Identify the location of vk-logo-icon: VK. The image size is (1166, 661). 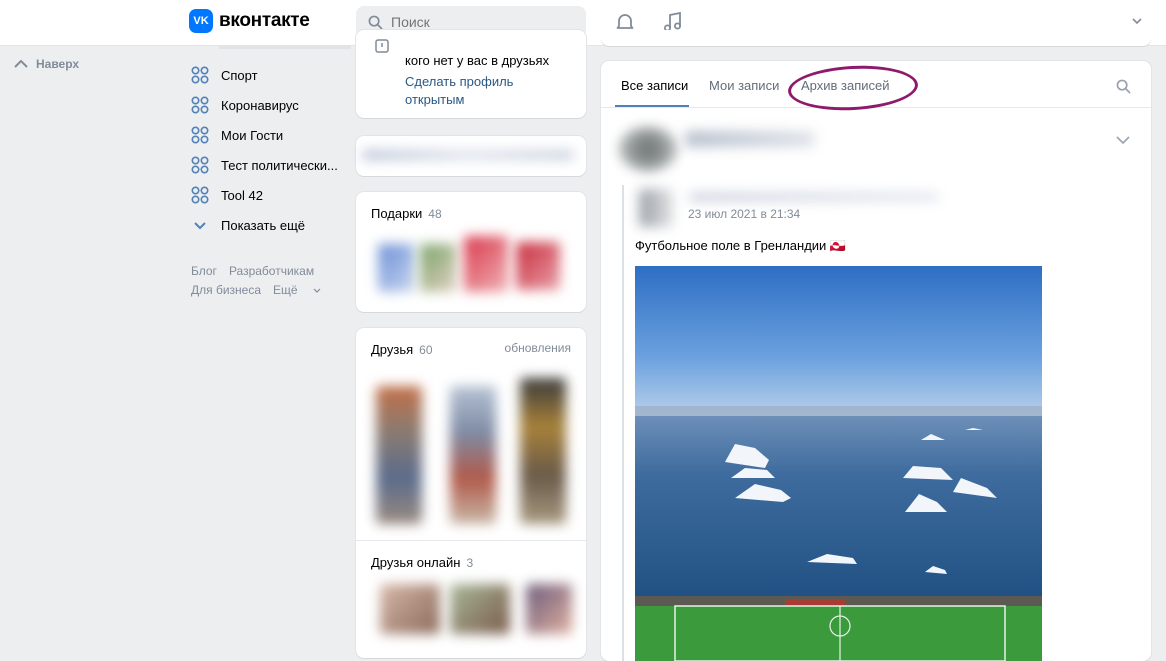
(201, 21).